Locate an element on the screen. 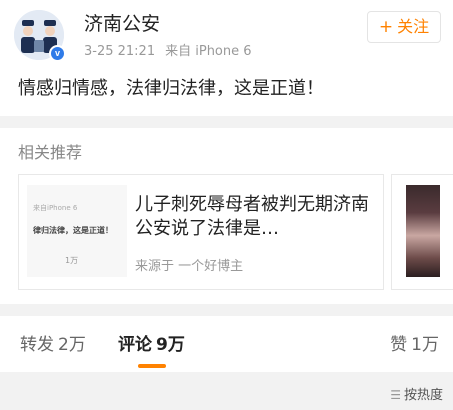  plus-icon: + is located at coordinates (386, 27).